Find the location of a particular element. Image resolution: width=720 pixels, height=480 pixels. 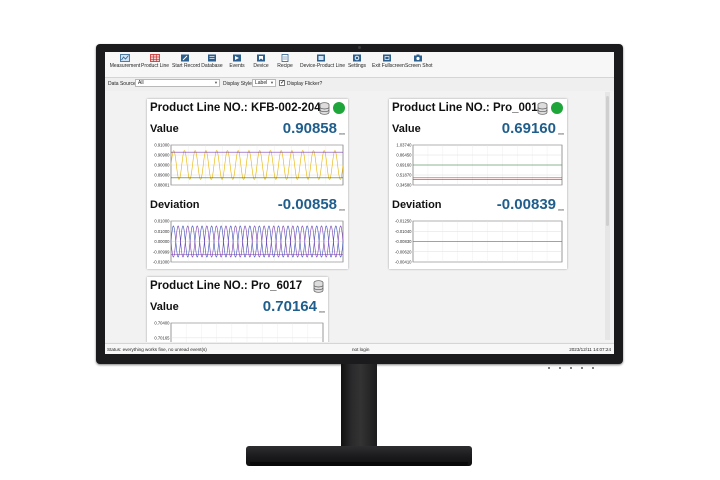

y-tick-label: 0.51870 is located at coordinates (404, 175).